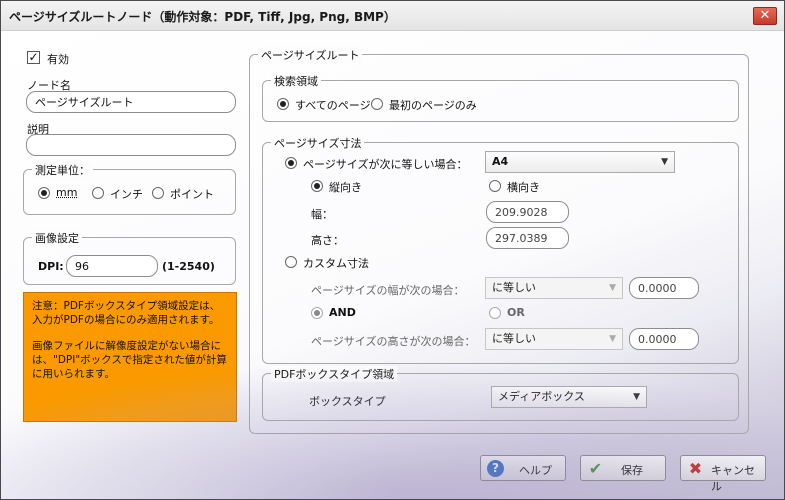 This screenshot has width=785, height=500. What do you see at coordinates (112, 266) in the screenshot?
I see `dpi-input` at bounding box center [112, 266].